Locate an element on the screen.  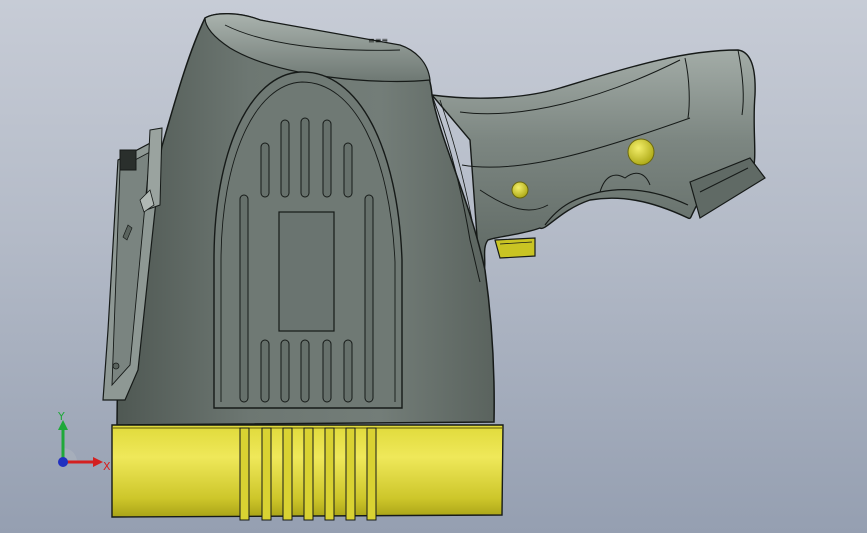
trigger is located at coordinates (515, 248).